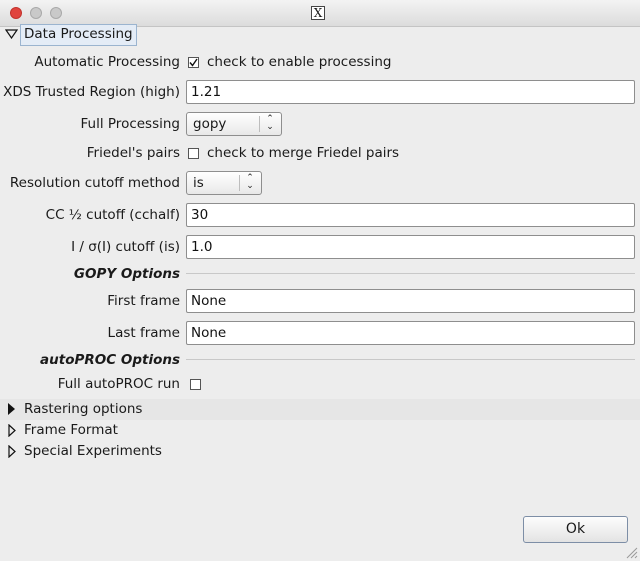 This screenshot has height=561, width=640. I want to click on section-special-experiments: Special Experiments, so click(320, 451).